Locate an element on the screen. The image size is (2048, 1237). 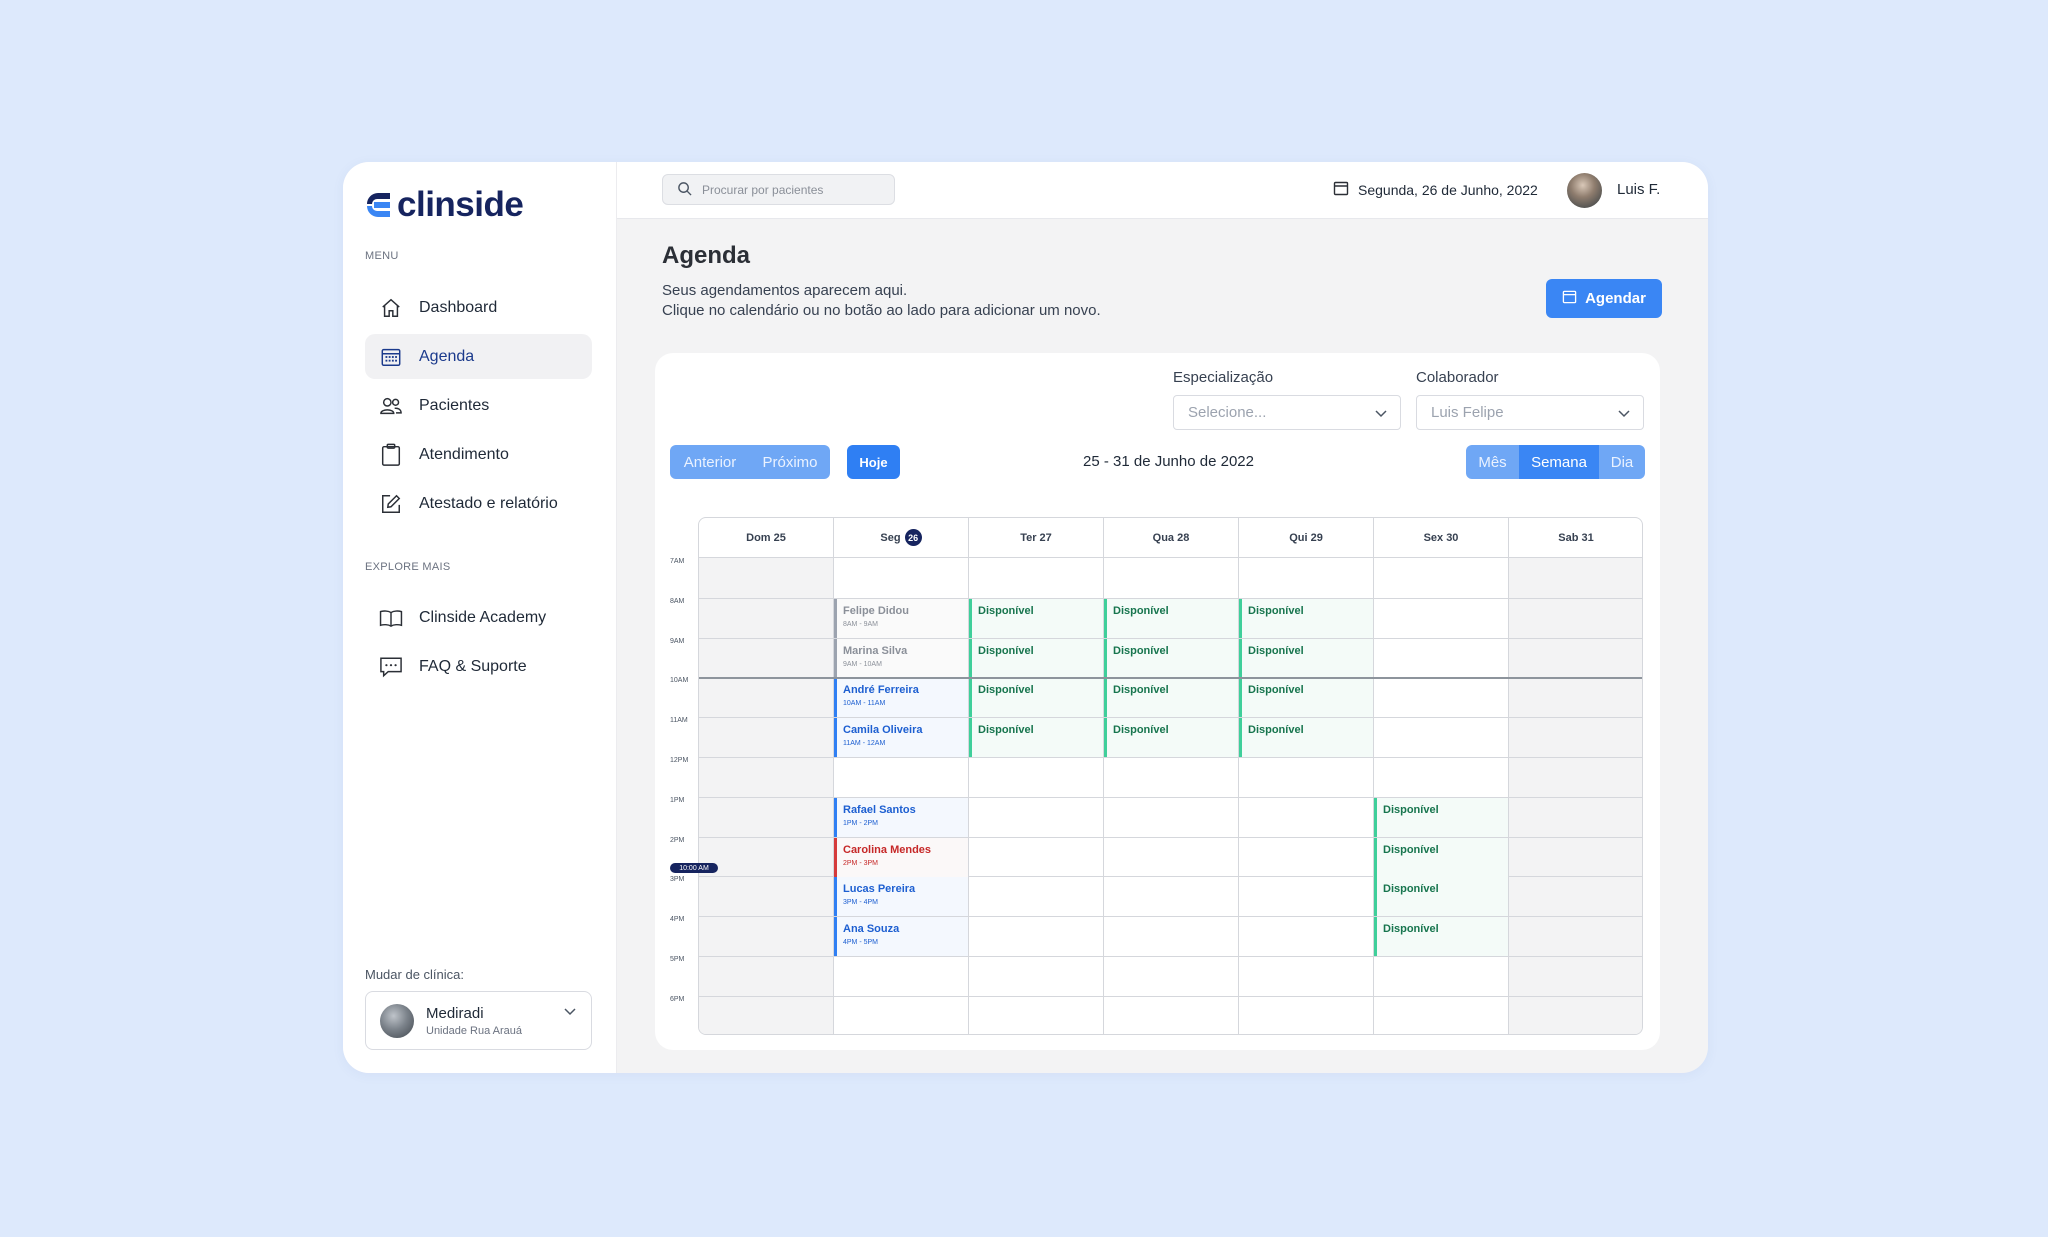
collaborator-select: Luis Felipe is located at coordinates (1530, 412).